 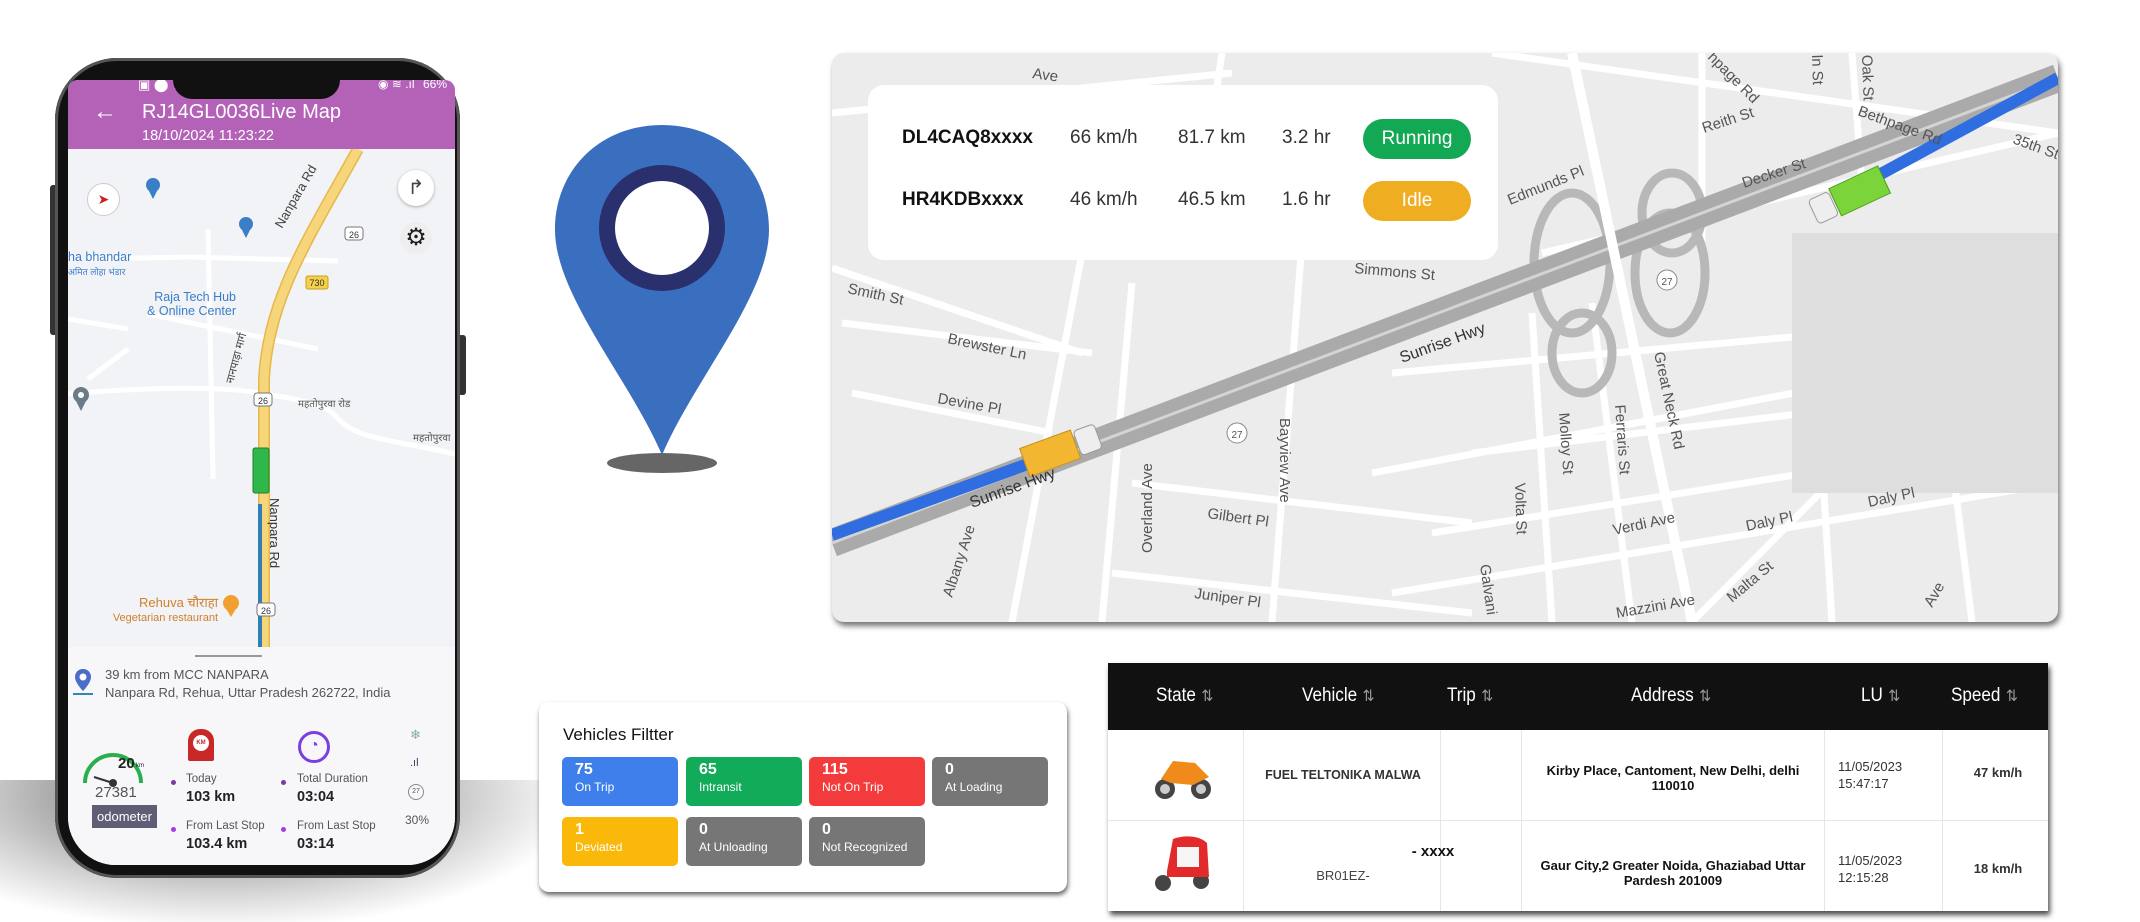 I want to click on vehicle-speed: 66 km/h, so click(x=1104, y=137).